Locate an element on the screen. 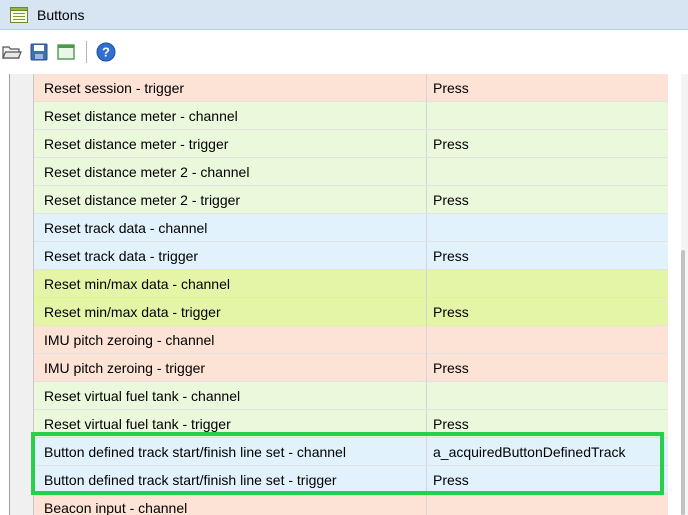 The width and height of the screenshot is (688, 515). table-row: Reset distance meter 2 - channel is located at coordinates (351, 172).